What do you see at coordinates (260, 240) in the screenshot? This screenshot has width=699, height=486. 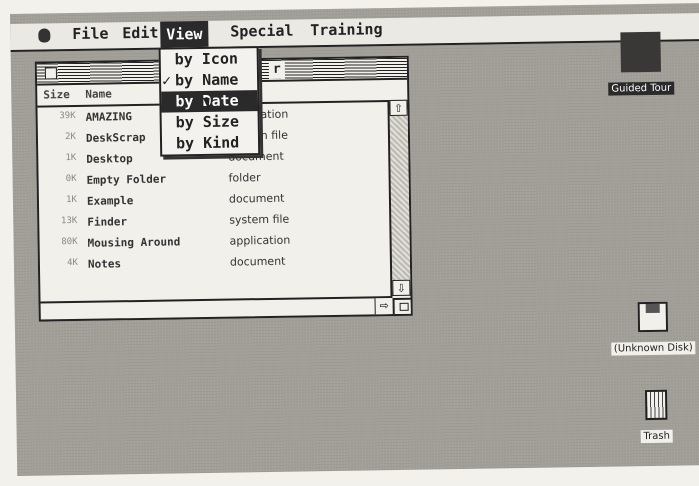 I see `file-kind: application` at bounding box center [260, 240].